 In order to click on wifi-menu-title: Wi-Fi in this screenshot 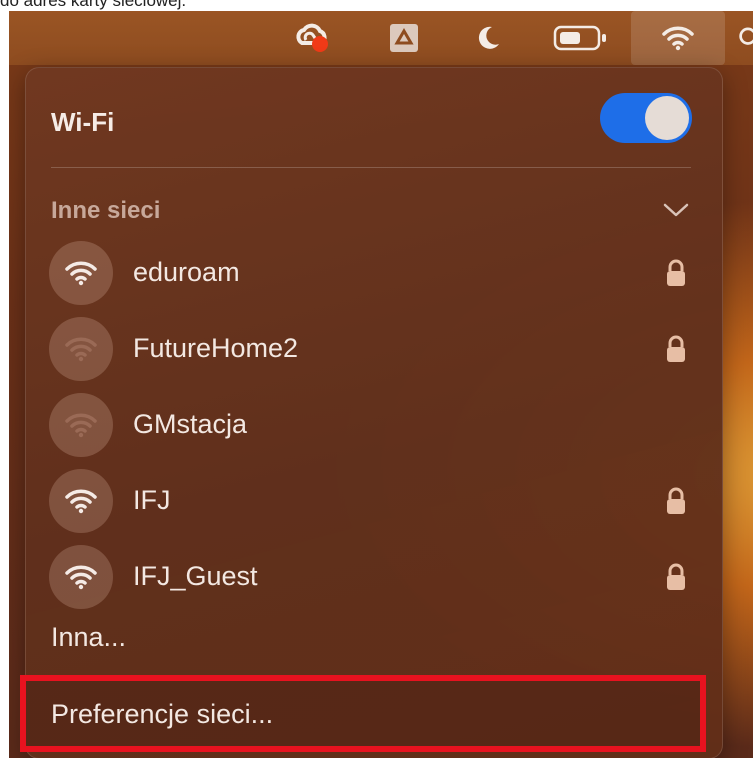, I will do `click(83, 122)`.